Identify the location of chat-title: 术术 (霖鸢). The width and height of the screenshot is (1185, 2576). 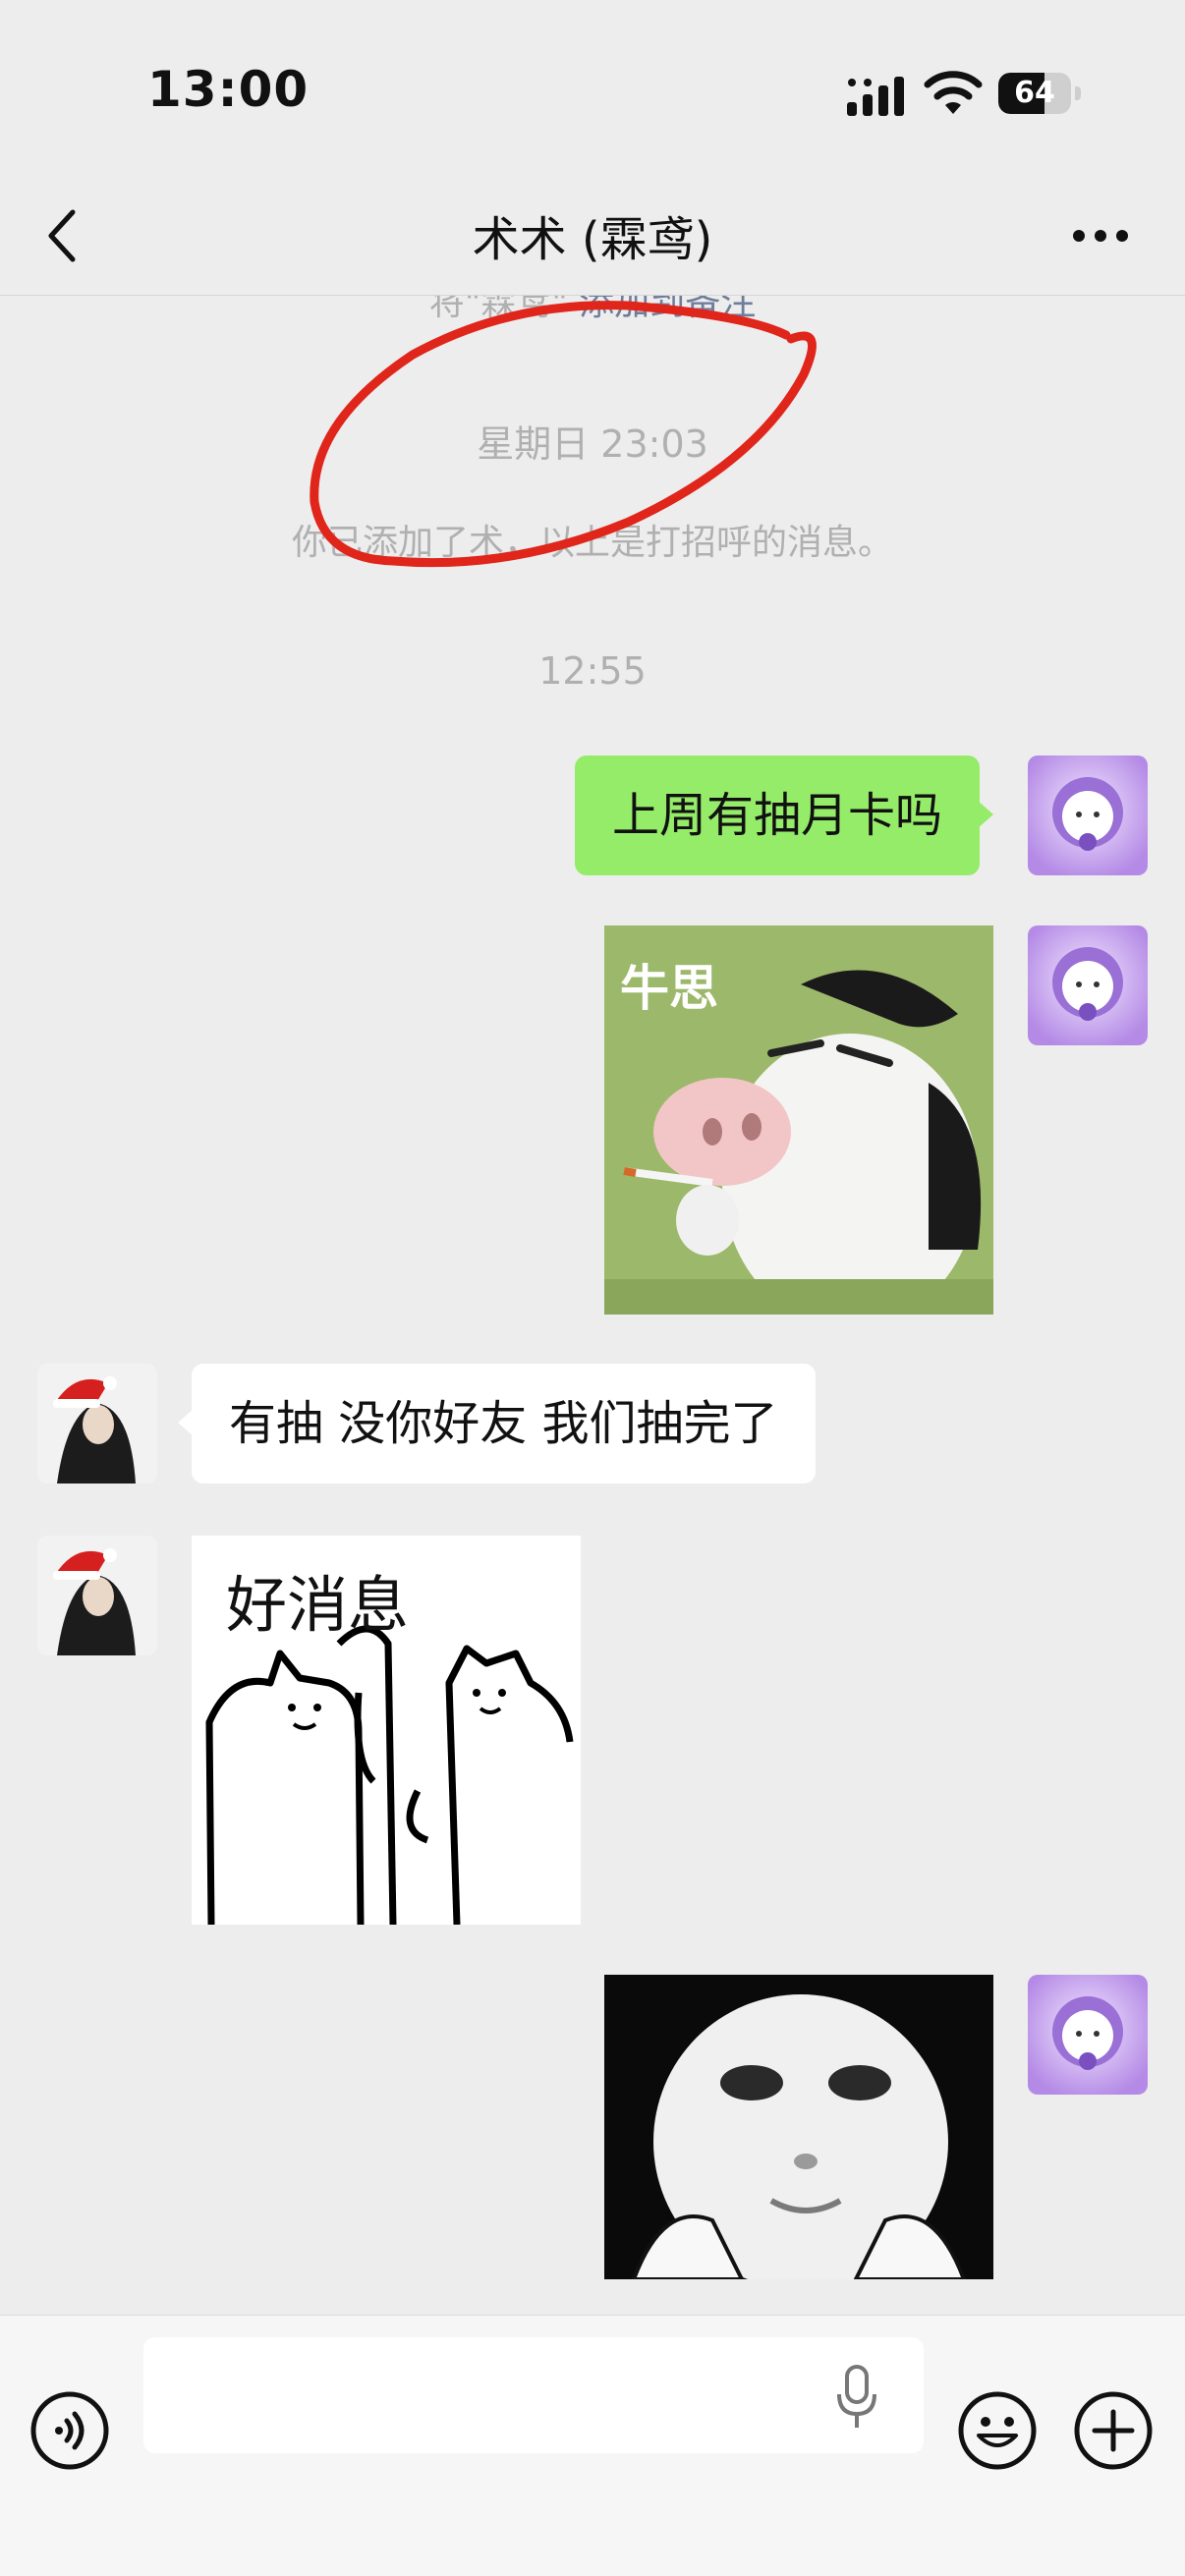
(592, 239).